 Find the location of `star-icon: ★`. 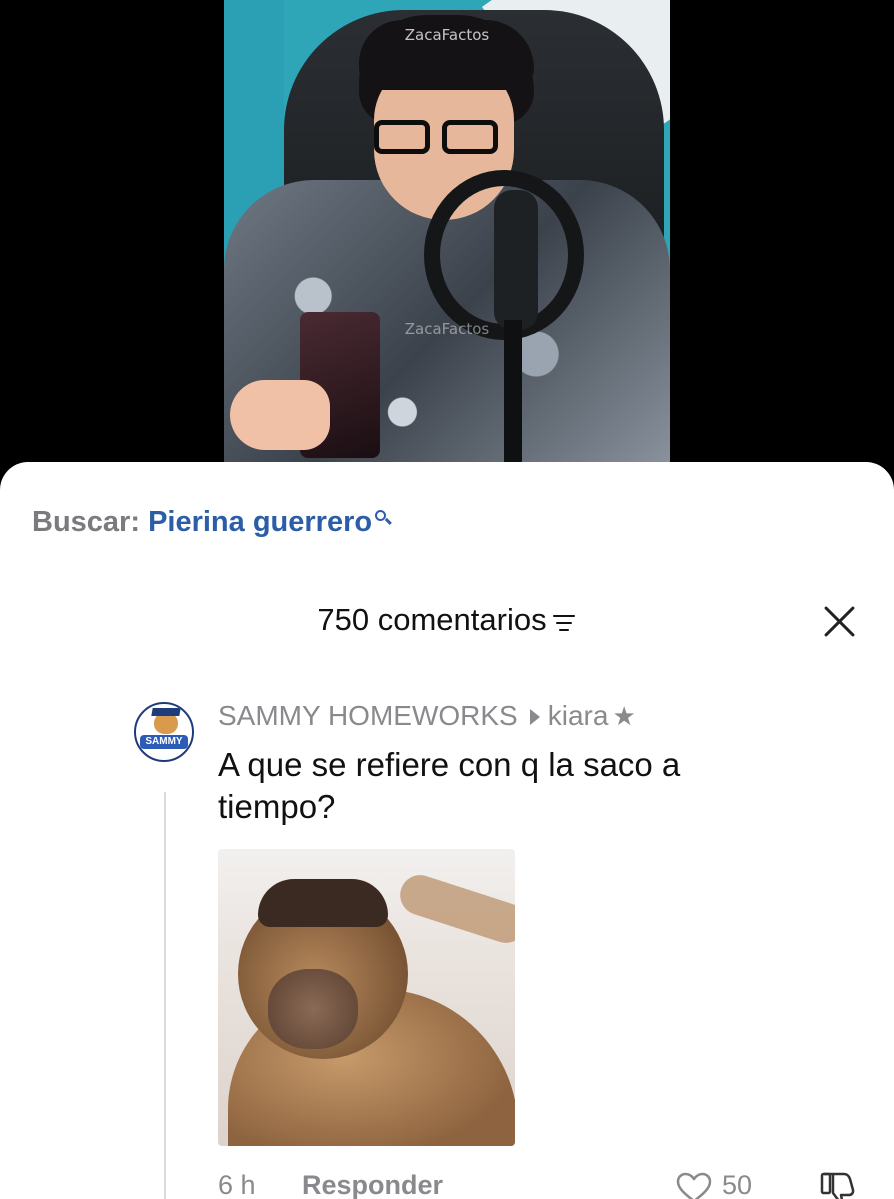

star-icon: ★ is located at coordinates (624, 716).